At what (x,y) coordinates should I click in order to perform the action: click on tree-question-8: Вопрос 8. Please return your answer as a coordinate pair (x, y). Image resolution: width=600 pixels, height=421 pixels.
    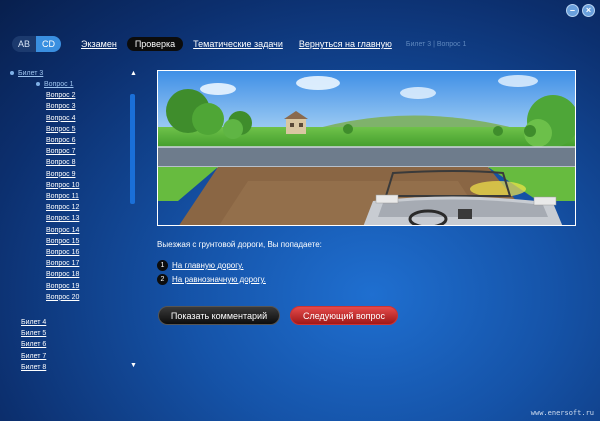
    Looking at the image, I should click on (60, 162).